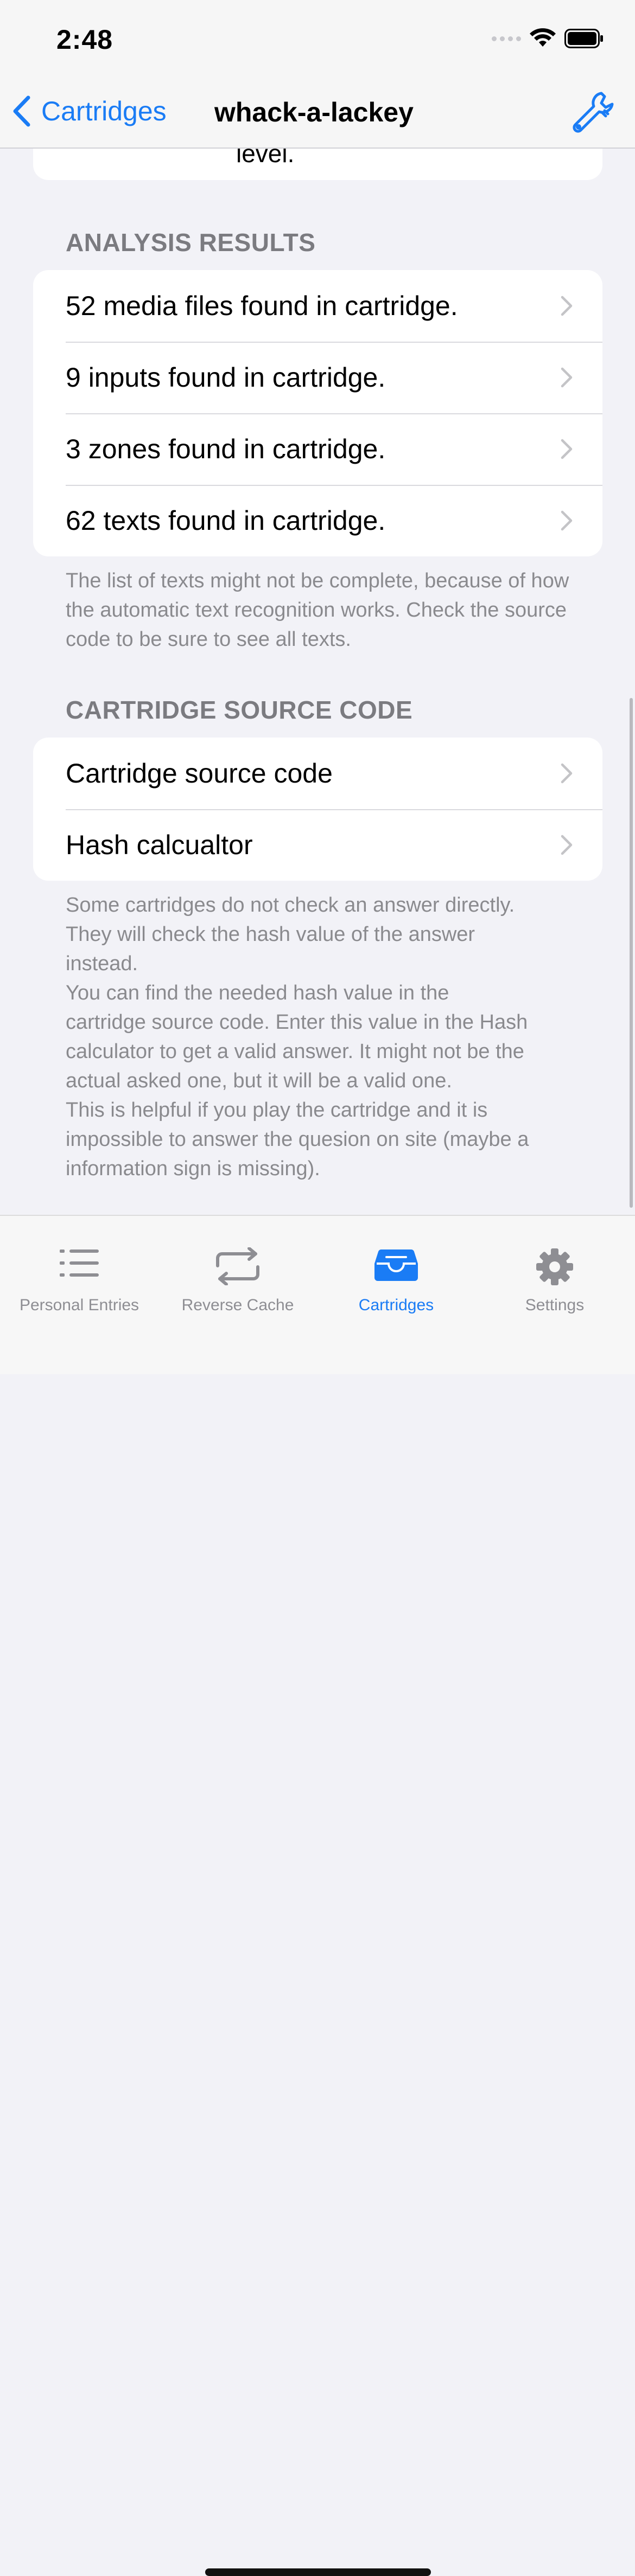  What do you see at coordinates (318, 2572) in the screenshot?
I see `home-indicator` at bounding box center [318, 2572].